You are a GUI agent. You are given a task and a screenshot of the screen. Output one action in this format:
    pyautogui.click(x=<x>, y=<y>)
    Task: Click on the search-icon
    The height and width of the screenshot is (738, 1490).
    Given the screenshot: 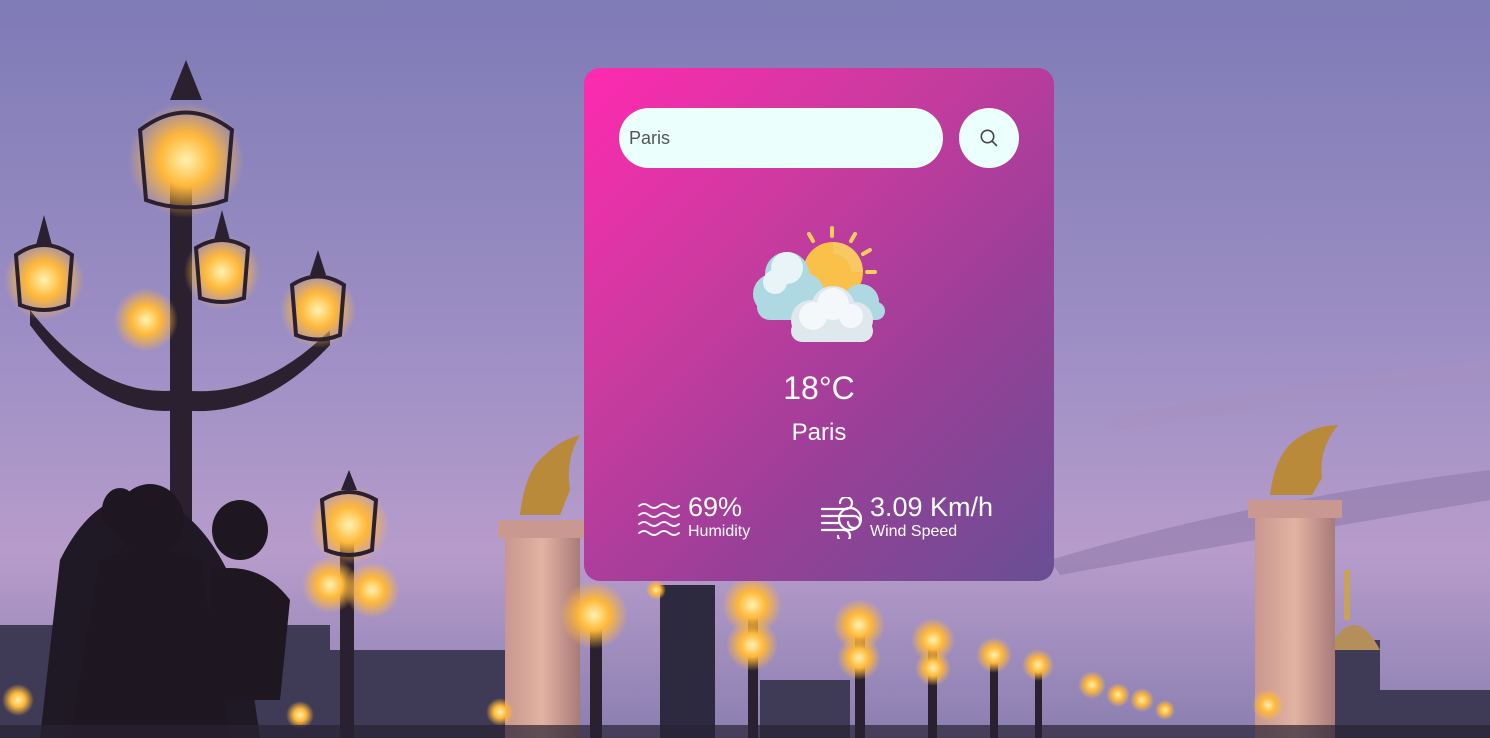 What is the action you would take?
    pyautogui.click(x=989, y=138)
    